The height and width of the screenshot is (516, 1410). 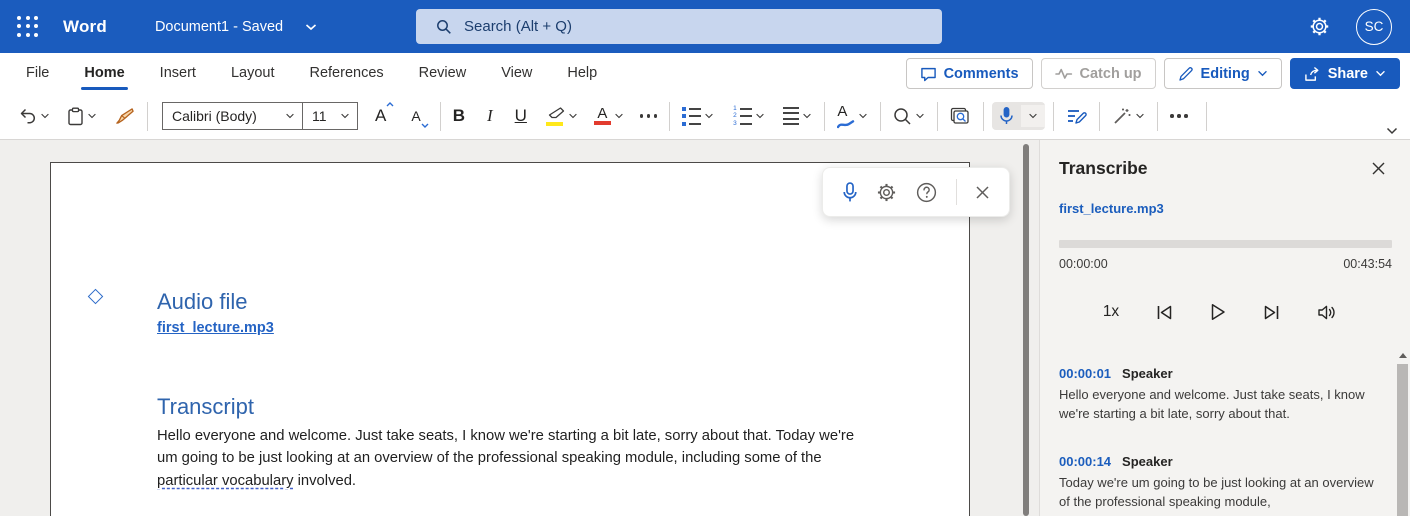 I want to click on entry-timestamp: 00:00:01, so click(x=1085, y=373).